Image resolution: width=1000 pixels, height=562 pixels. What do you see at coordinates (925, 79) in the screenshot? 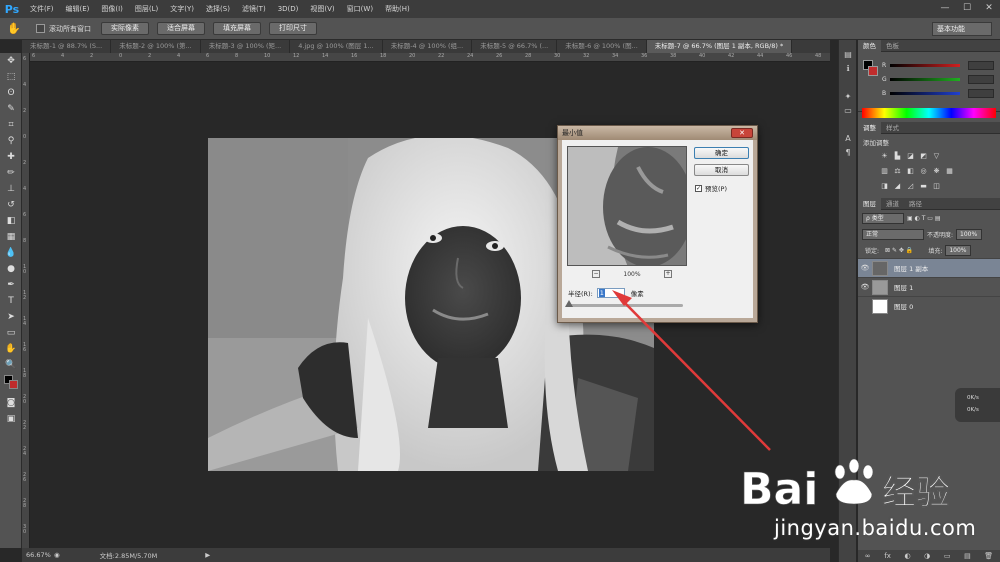
I see `slider-g-bar` at bounding box center [925, 79].